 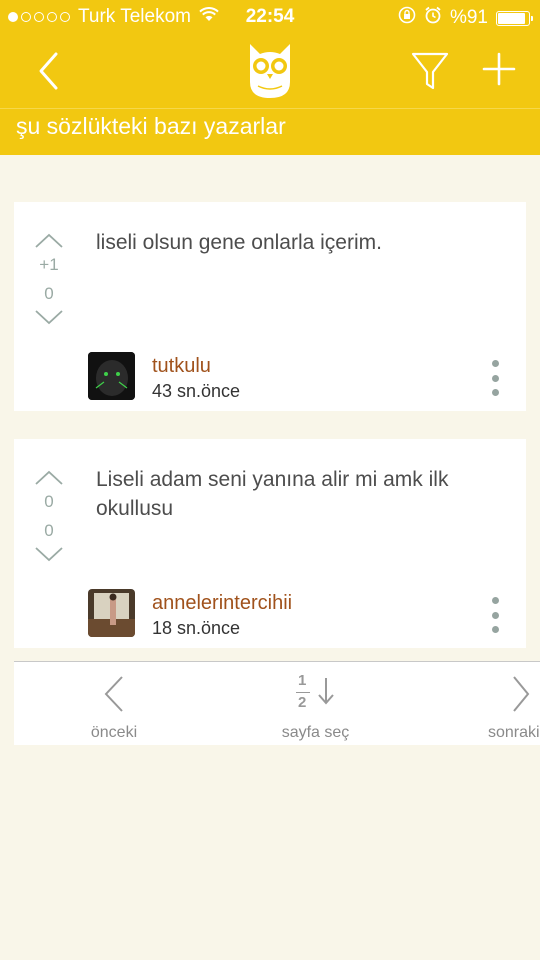 What do you see at coordinates (181, 366) in the screenshot?
I see `author-name: tutkulu` at bounding box center [181, 366].